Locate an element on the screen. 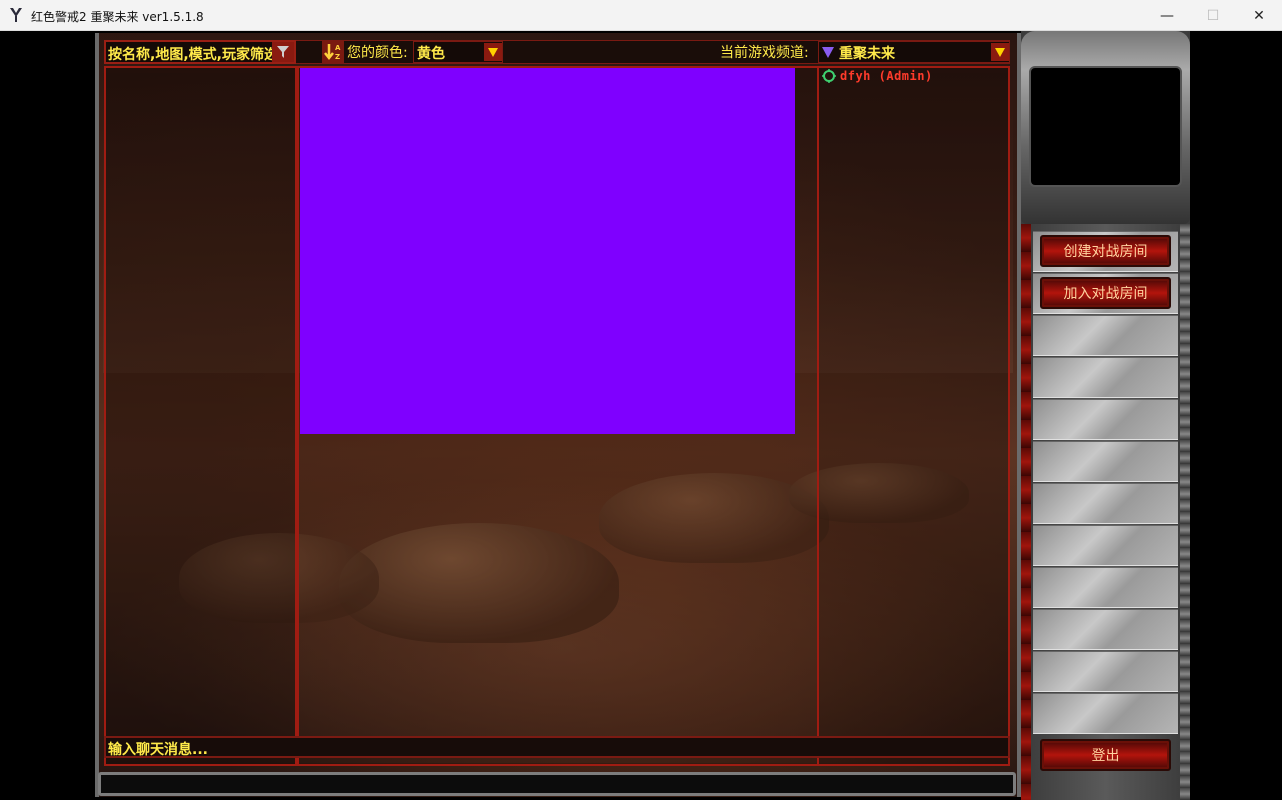 Image resolution: width=1282 pixels, height=800 pixels. filter-placeholder: 按名称,地图,模式,玩家筛选 is located at coordinates (190, 55).